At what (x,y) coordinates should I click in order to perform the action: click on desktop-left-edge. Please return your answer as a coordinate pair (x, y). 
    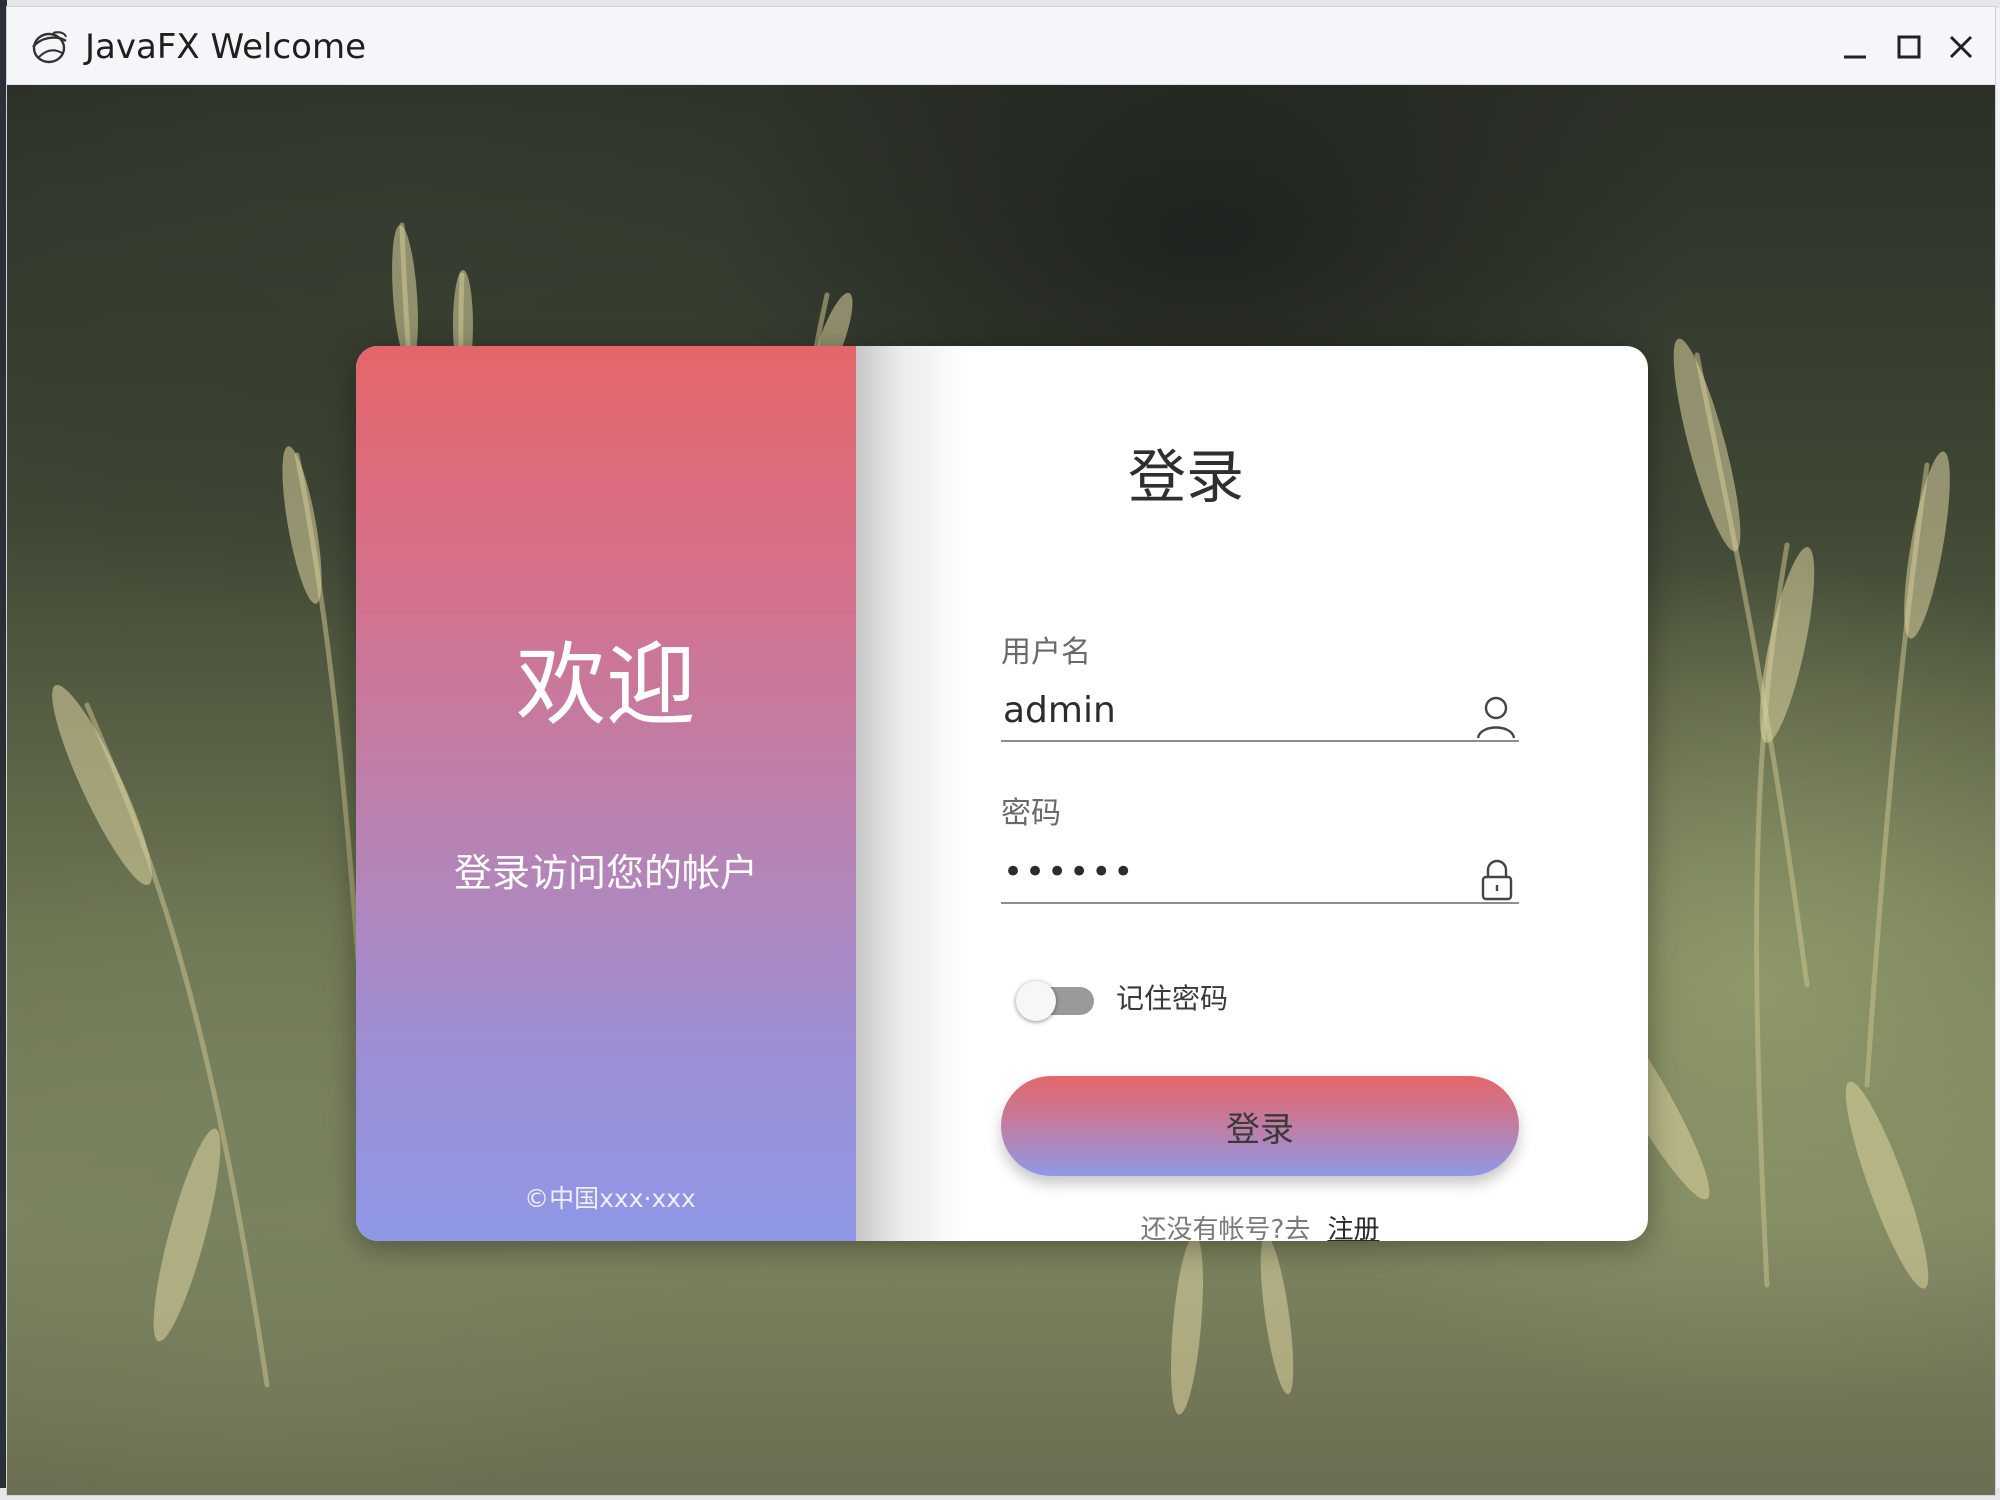
    Looking at the image, I should click on (3, 750).